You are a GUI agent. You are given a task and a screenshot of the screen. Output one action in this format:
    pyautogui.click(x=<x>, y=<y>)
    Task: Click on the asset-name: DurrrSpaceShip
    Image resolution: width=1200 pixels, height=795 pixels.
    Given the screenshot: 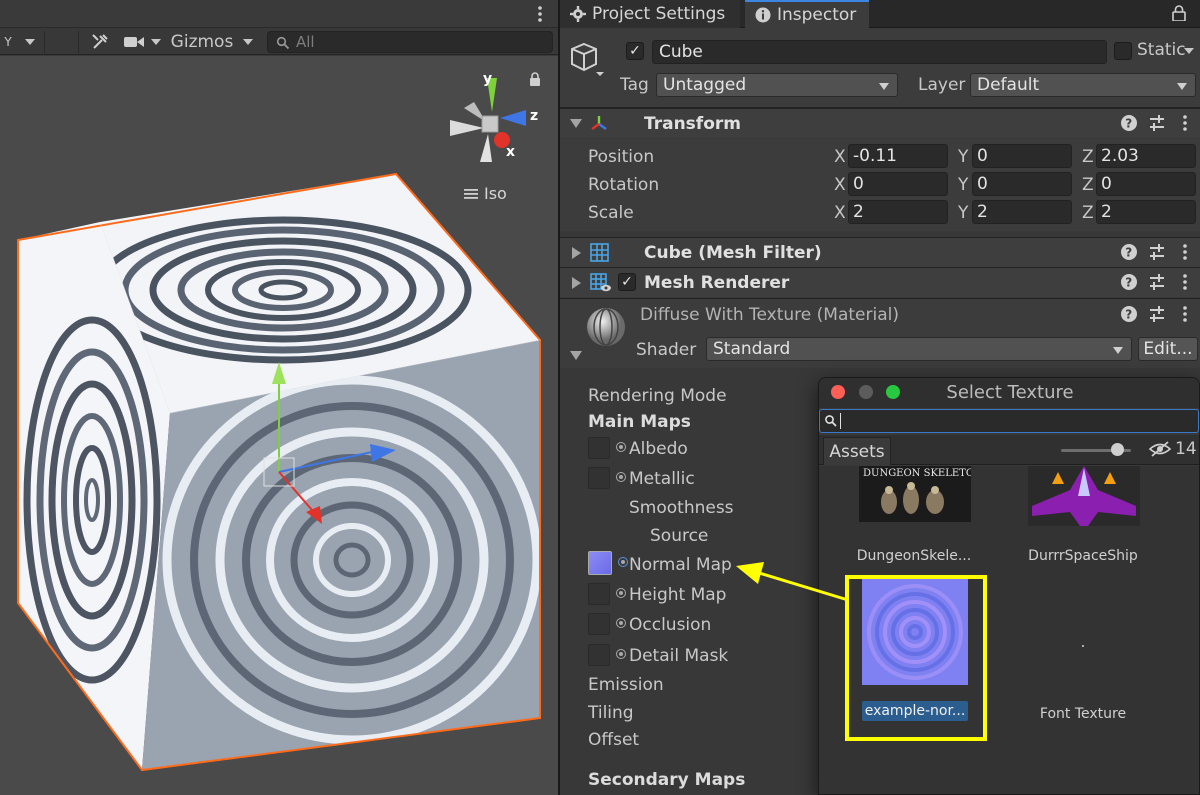 What is the action you would take?
    pyautogui.click(x=1083, y=556)
    